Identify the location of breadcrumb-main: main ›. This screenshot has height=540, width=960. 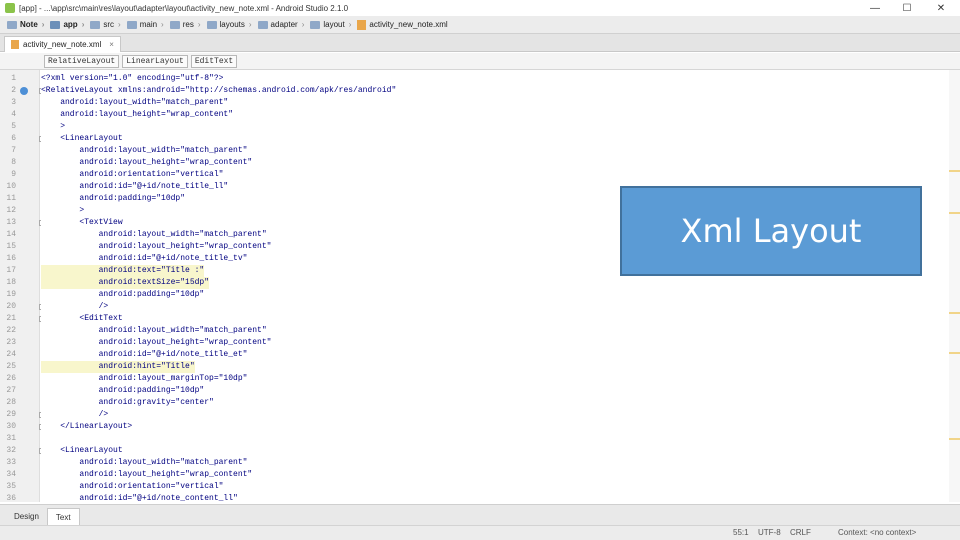
(145, 25).